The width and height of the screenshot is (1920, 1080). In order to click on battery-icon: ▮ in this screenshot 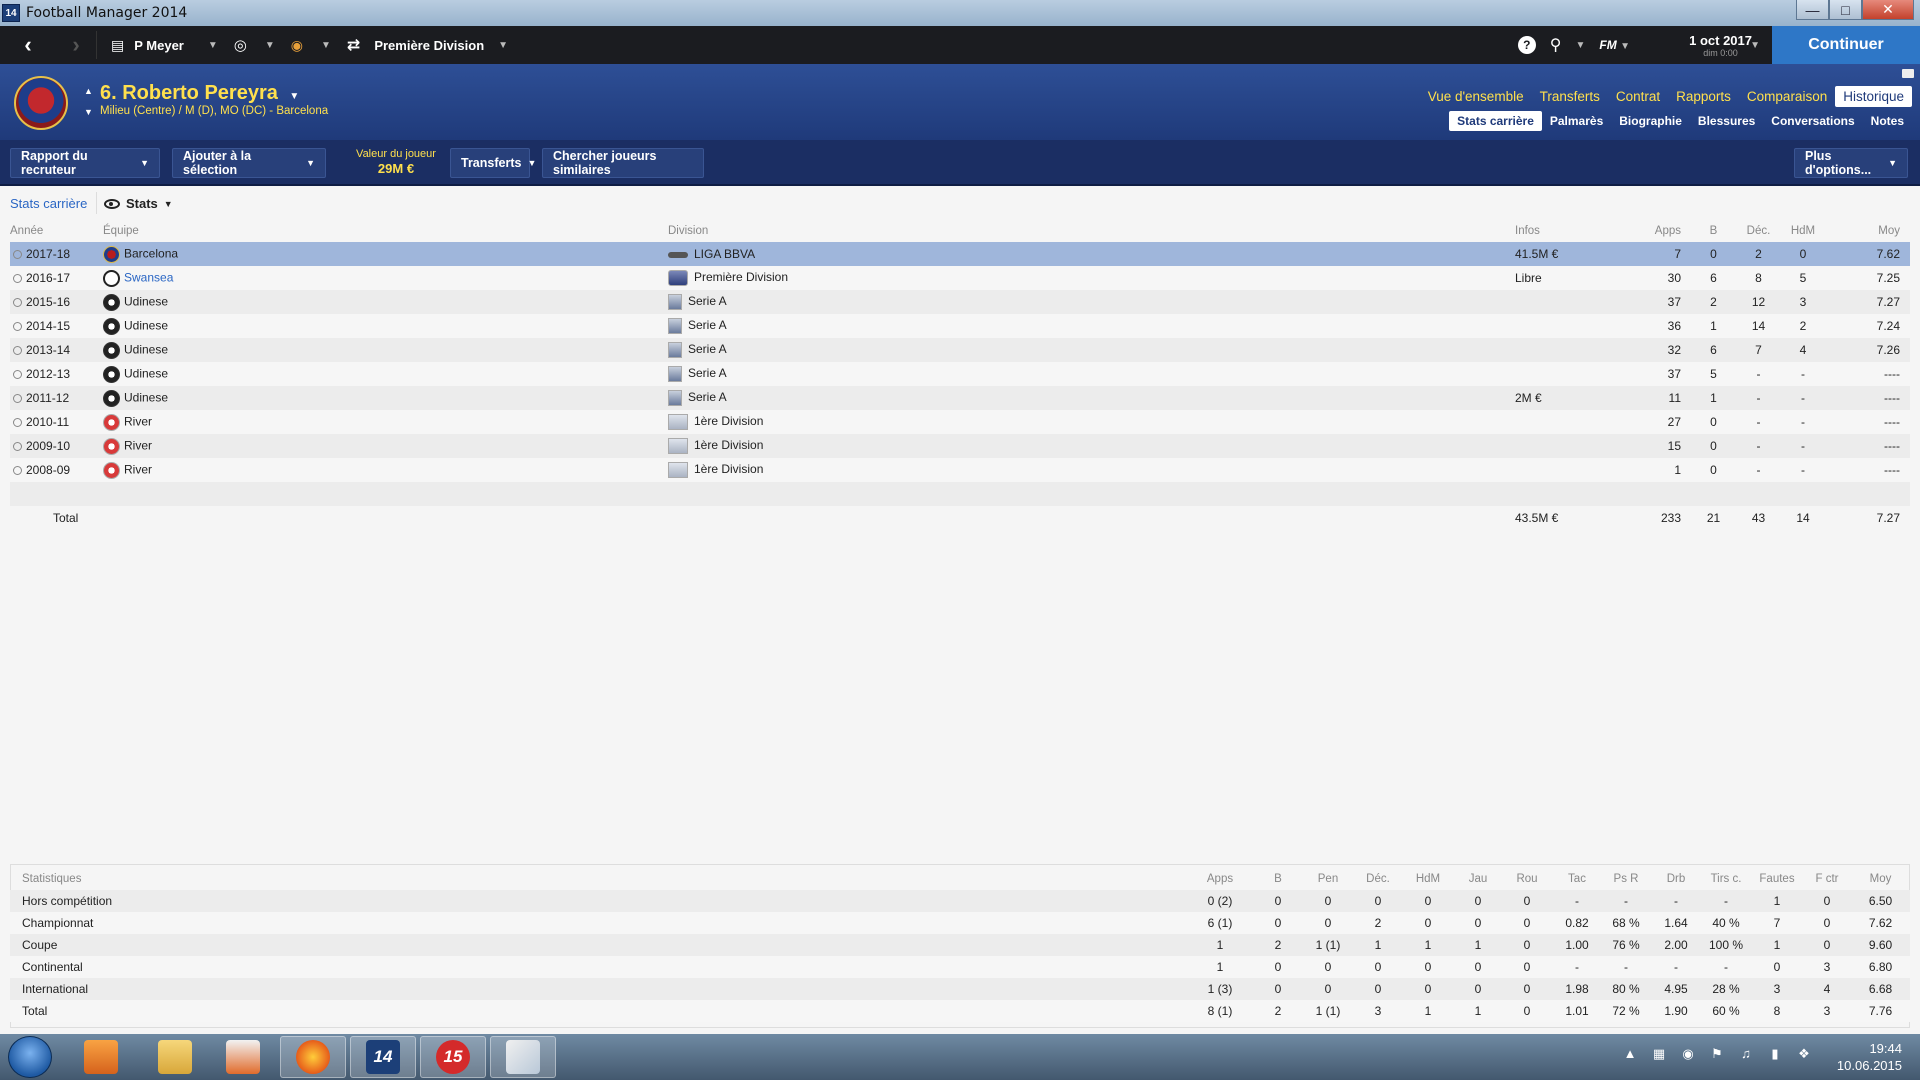, I will do `click(1775, 1054)`.